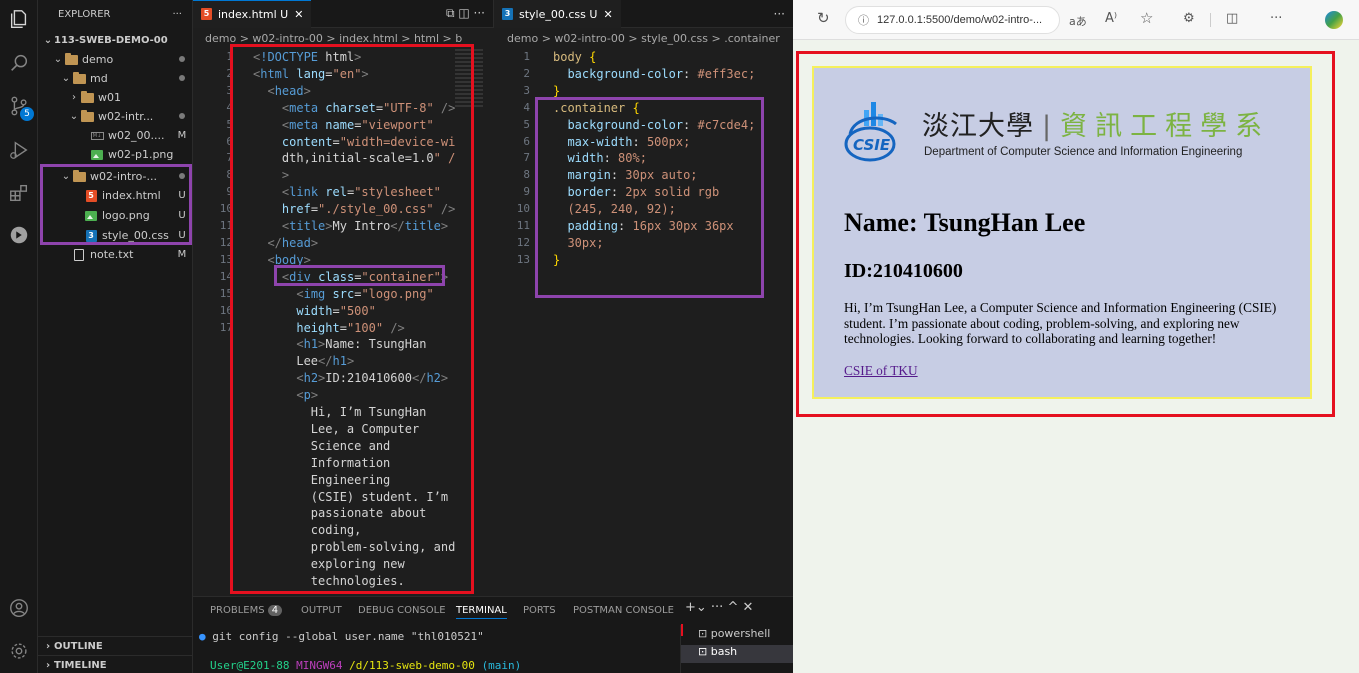 This screenshot has height=673, width=1359. What do you see at coordinates (19, 19) in the screenshot?
I see `files-icon` at bounding box center [19, 19].